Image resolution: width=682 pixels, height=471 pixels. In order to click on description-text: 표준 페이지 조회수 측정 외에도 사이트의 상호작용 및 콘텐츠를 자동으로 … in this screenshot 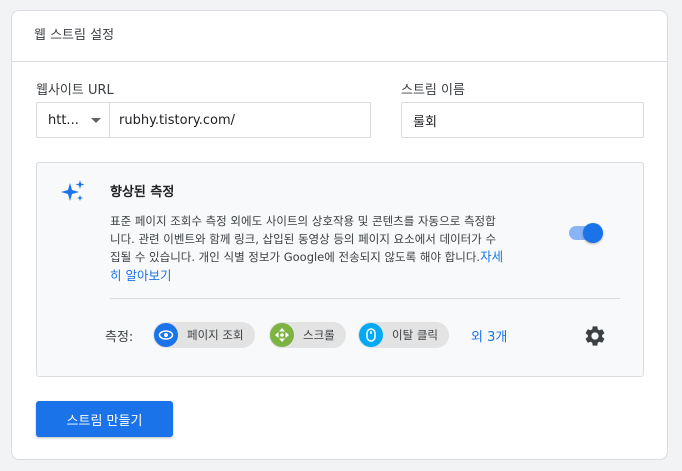, I will do `click(303, 239)`.